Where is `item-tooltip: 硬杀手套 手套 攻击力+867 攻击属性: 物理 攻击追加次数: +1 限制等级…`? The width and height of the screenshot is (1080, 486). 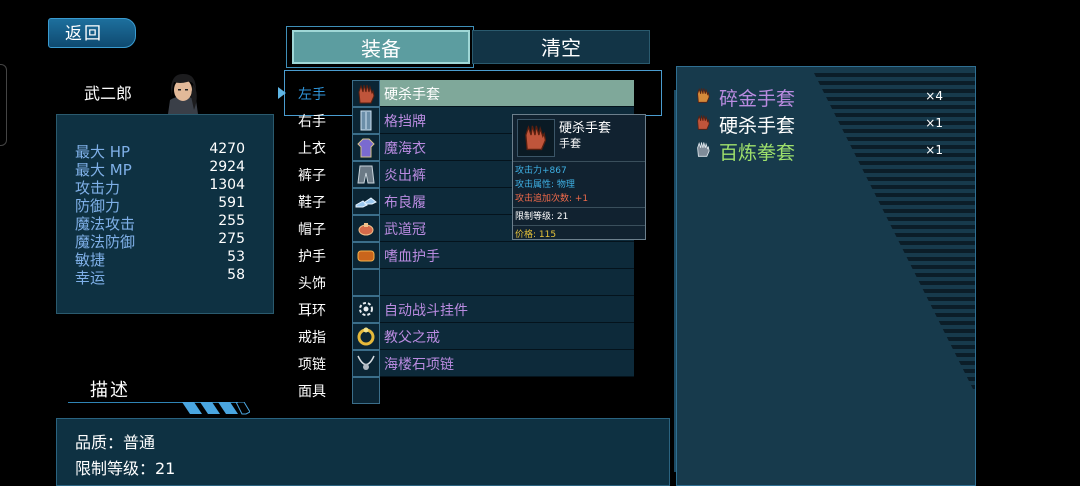 item-tooltip: 硬杀手套 手套 攻击力+867 攻击属性: 物理 攻击追加次数: +1 限制等级… is located at coordinates (579, 177).